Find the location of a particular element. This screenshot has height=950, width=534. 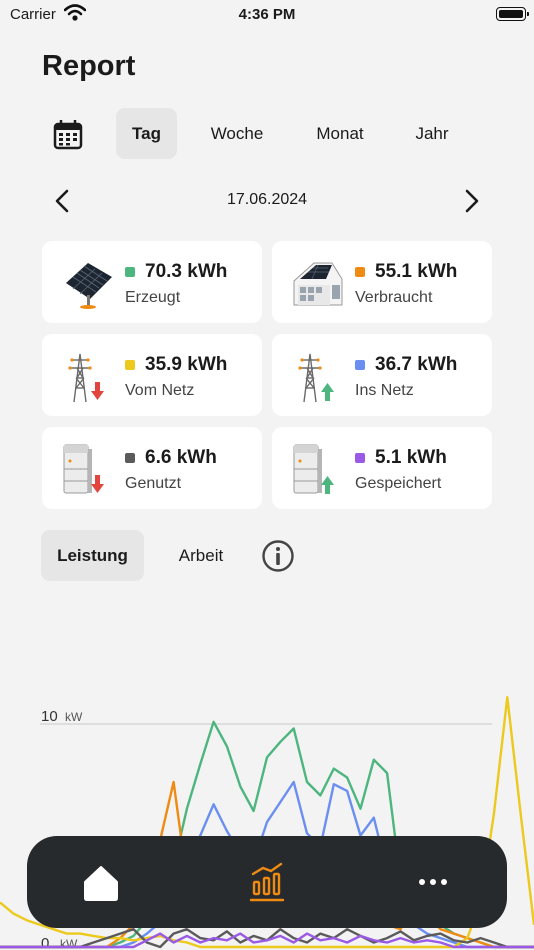

card-value: 55.1 kWh is located at coordinates (416, 271).